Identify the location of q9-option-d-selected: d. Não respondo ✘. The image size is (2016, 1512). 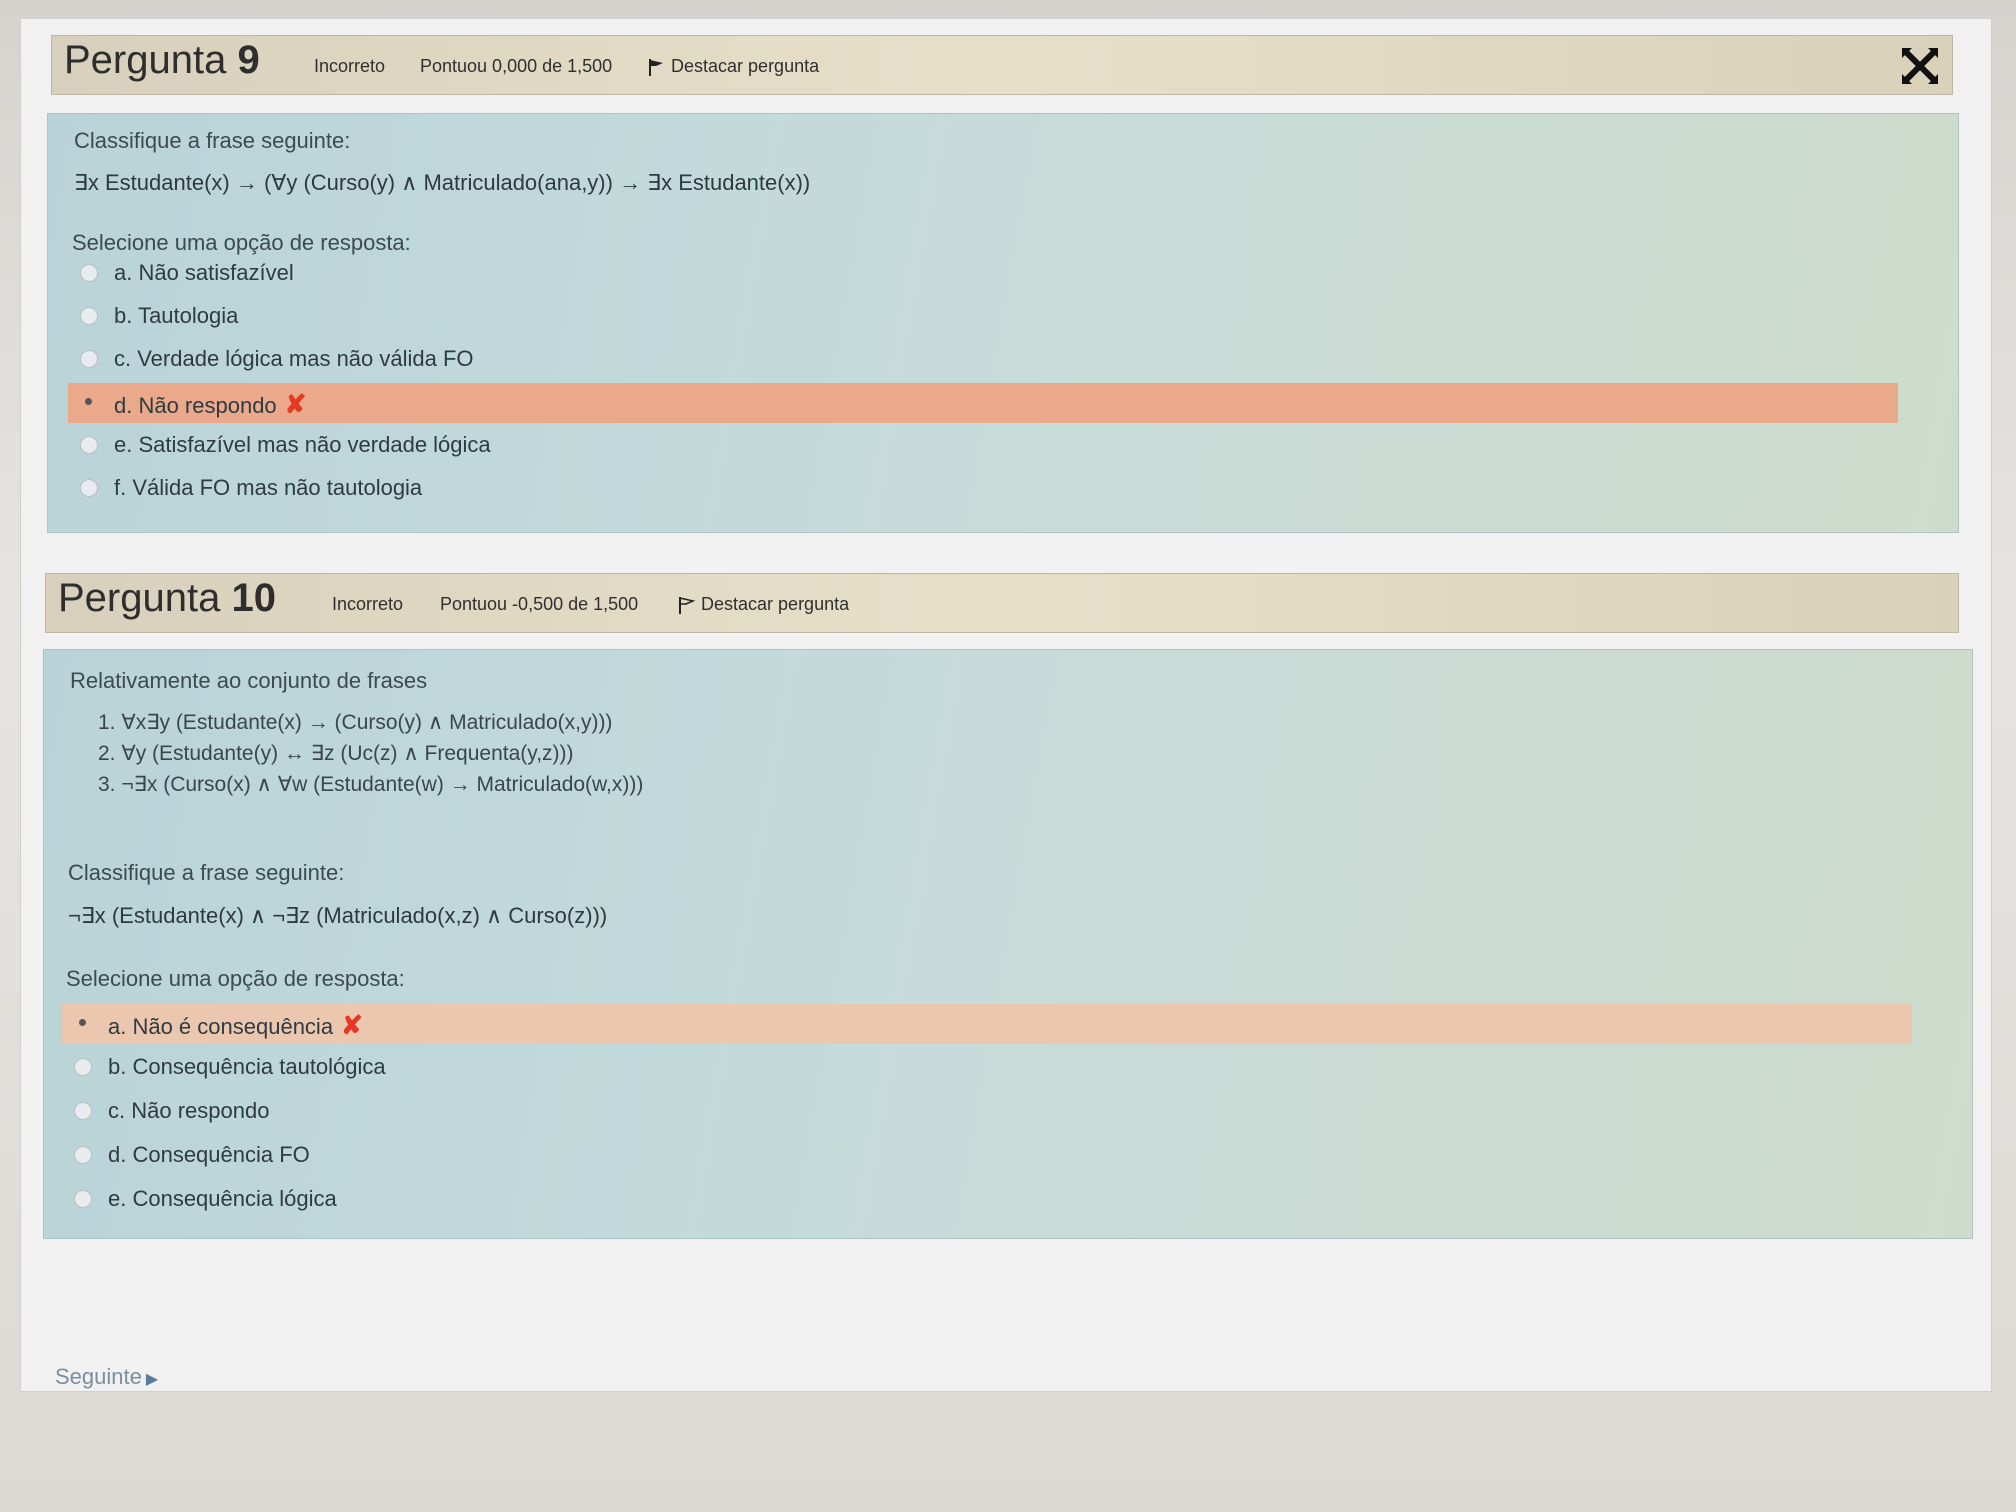
(983, 403).